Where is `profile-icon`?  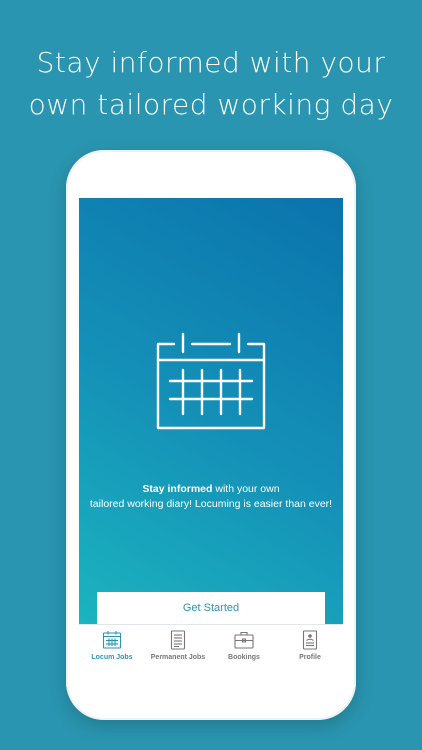
profile-icon is located at coordinates (310, 640).